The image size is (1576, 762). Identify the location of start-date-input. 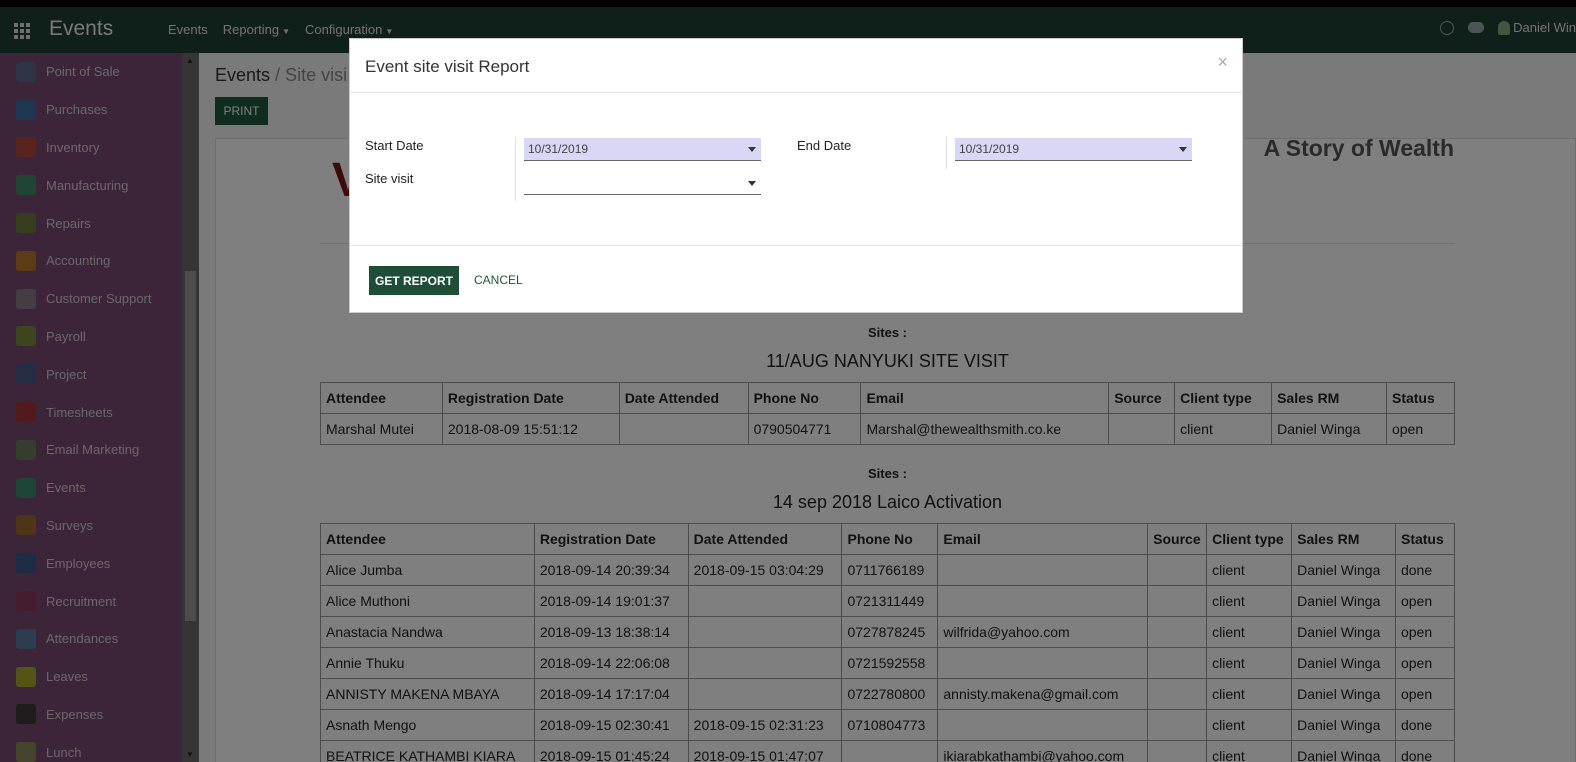
(642, 149).